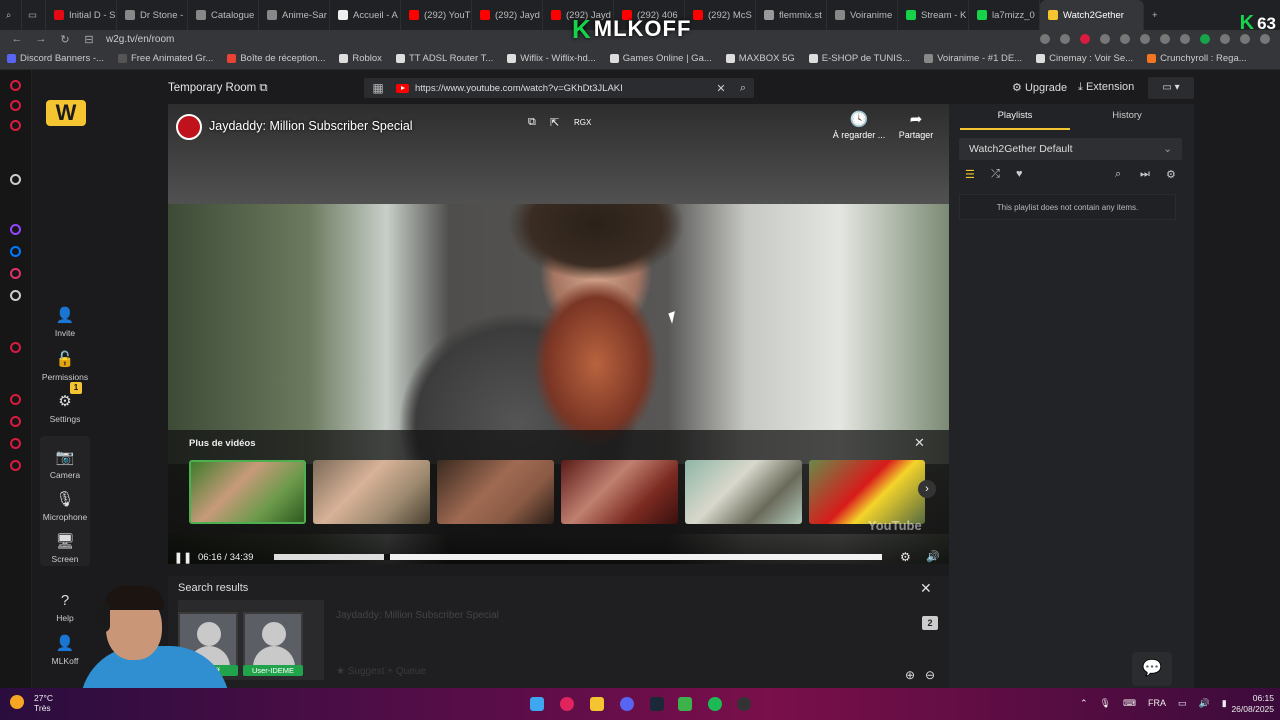  Describe the element at coordinates (65, 39) in the screenshot. I see `reload-icon: ↻` at that location.